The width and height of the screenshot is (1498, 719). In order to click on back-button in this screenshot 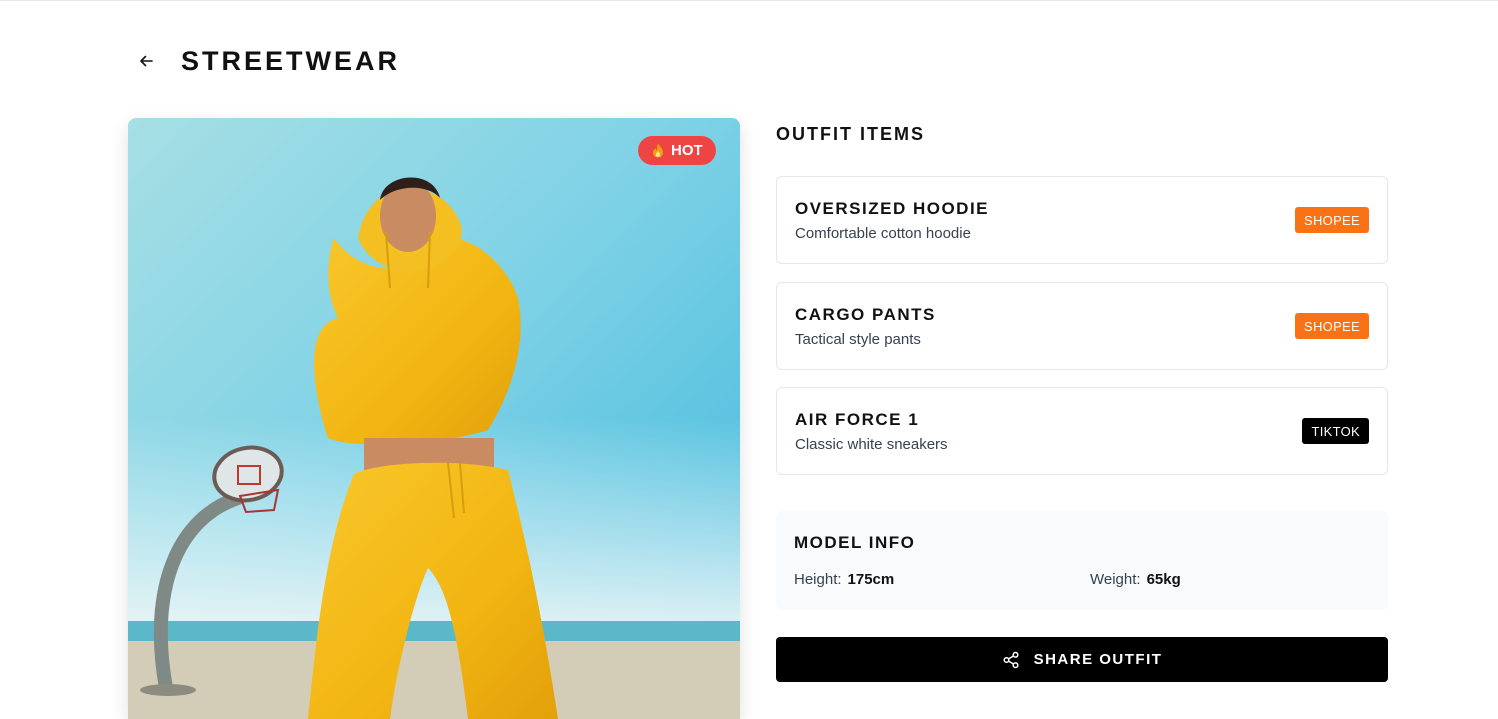, I will do `click(146, 61)`.